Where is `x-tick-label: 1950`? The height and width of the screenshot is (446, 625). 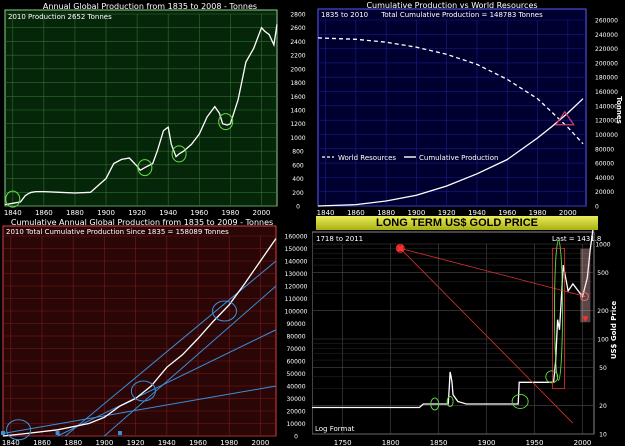
x-tick-label: 1950 is located at coordinates (535, 442).